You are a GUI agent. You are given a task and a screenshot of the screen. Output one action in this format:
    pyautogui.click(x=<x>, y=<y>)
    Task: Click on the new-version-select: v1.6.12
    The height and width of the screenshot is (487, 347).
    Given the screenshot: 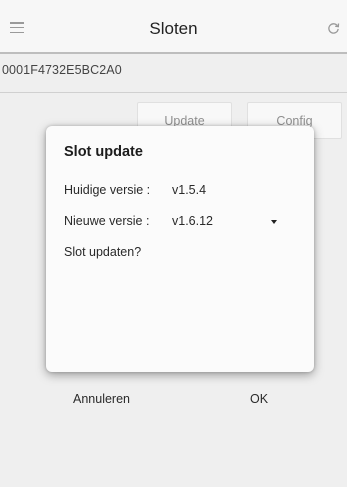 What is the action you would take?
    pyautogui.click(x=192, y=221)
    